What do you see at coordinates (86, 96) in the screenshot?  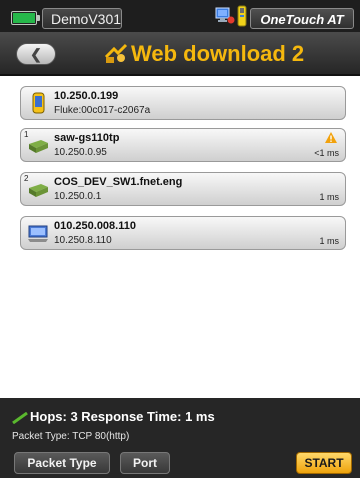 I see `hop-name: 10.250.0.199` at bounding box center [86, 96].